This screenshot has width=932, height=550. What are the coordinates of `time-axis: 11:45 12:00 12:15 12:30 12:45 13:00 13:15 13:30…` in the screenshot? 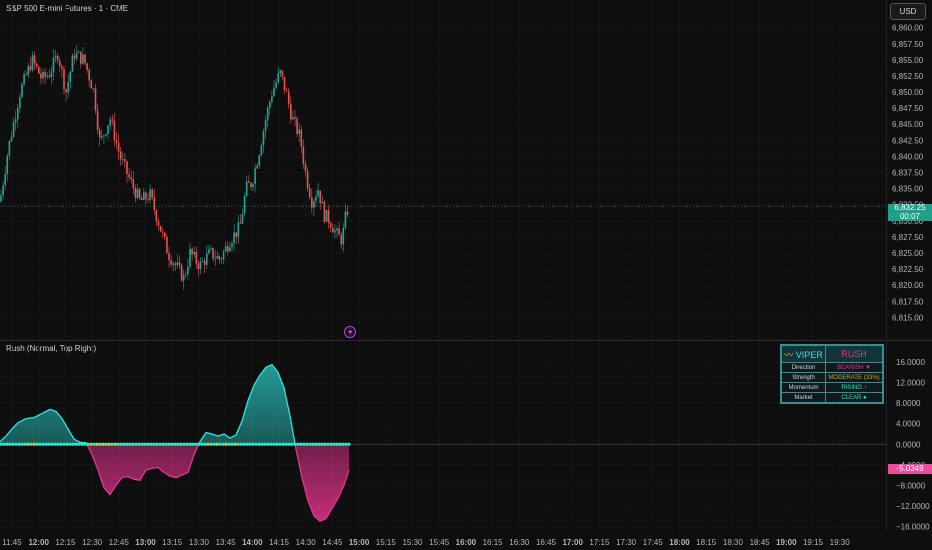 It's located at (426, 542).